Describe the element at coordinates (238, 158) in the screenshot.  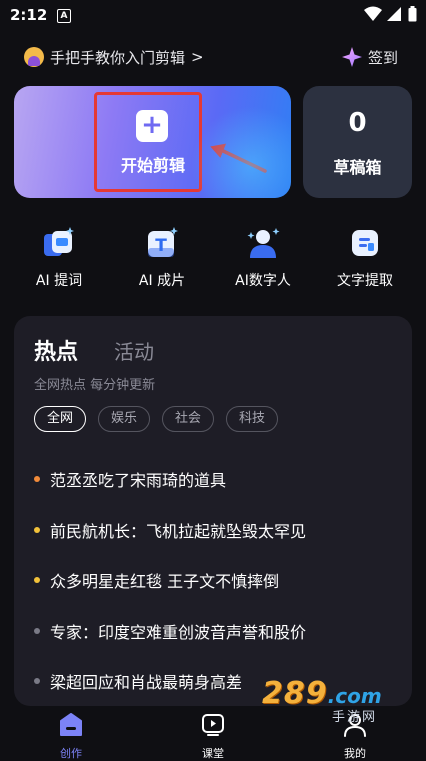
I see `arrow-annotation-icon` at that location.